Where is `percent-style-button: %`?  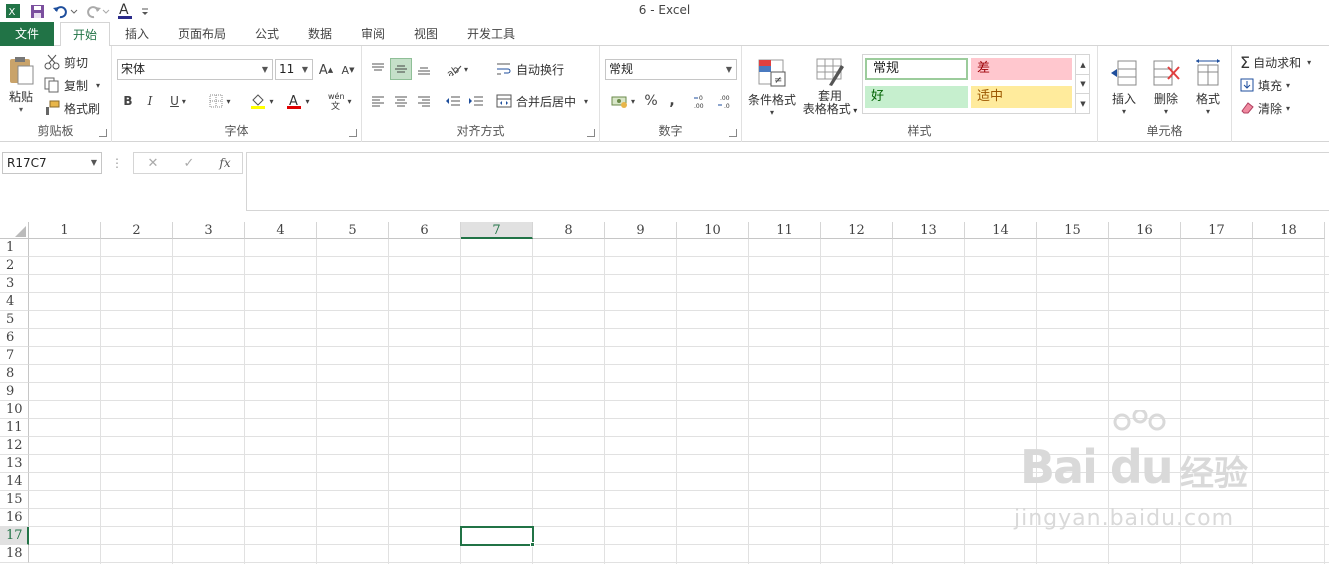 percent-style-button: % is located at coordinates (651, 101).